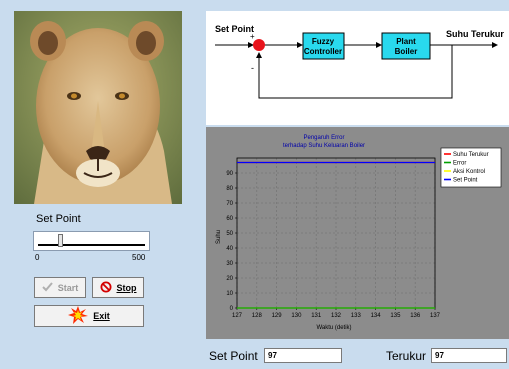 The width and height of the screenshot is (509, 369). Describe the element at coordinates (233, 356) in the screenshot. I see `setpoint-readout-label: Set Point` at that location.